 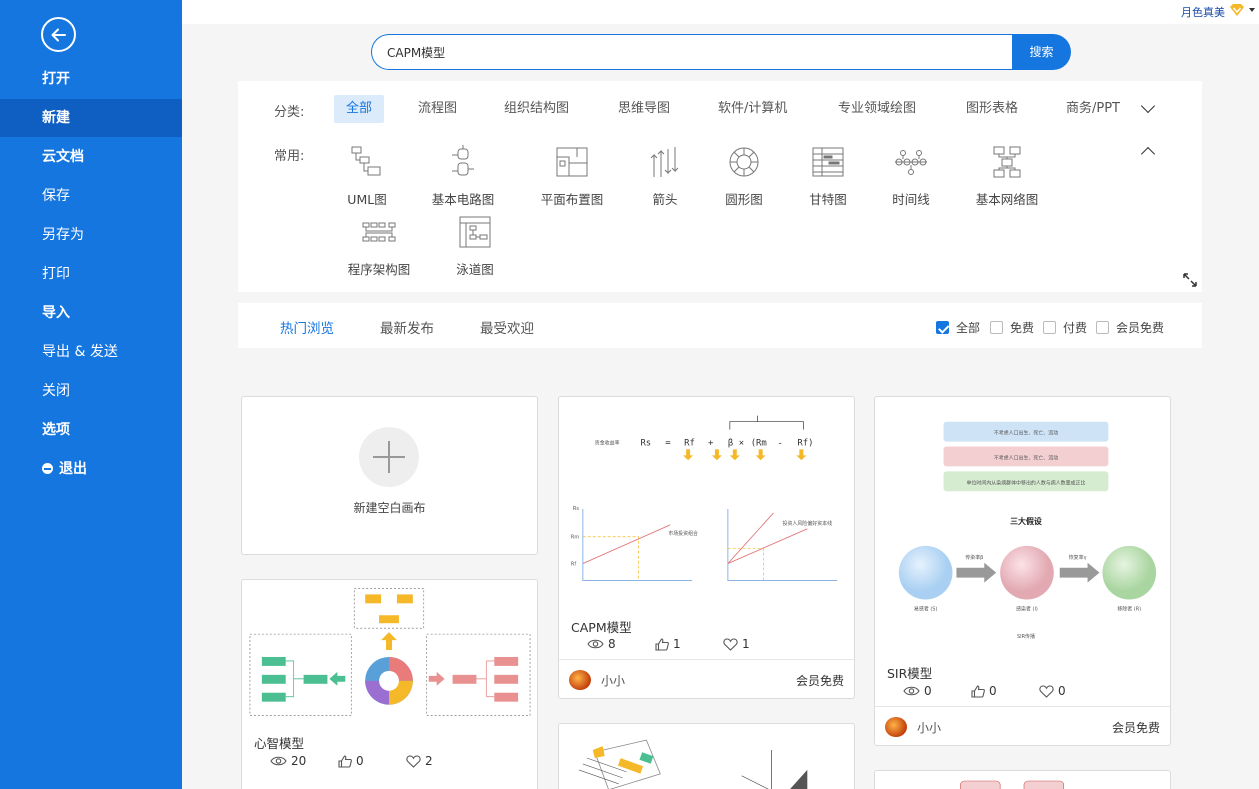 I want to click on card-title: CAPM模型, so click(x=601, y=626).